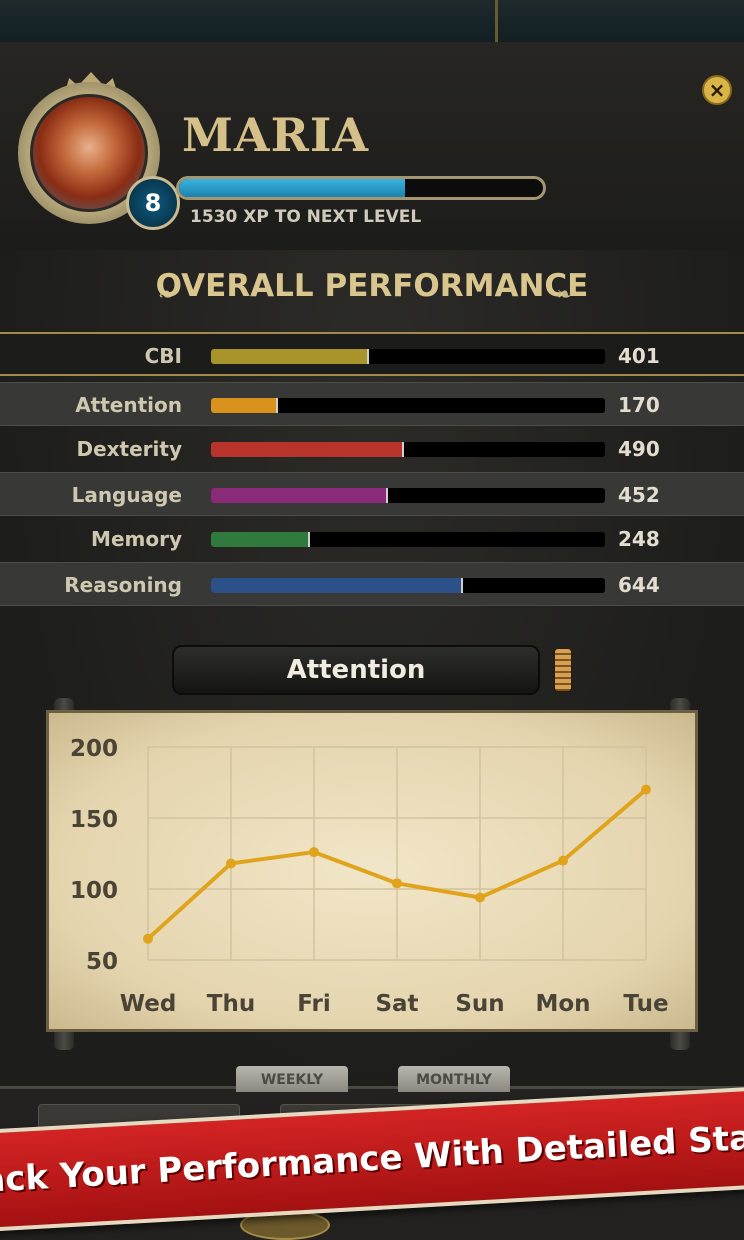 The height and width of the screenshot is (1240, 744). I want to click on stat-row-language: Language 452, so click(372, 494).